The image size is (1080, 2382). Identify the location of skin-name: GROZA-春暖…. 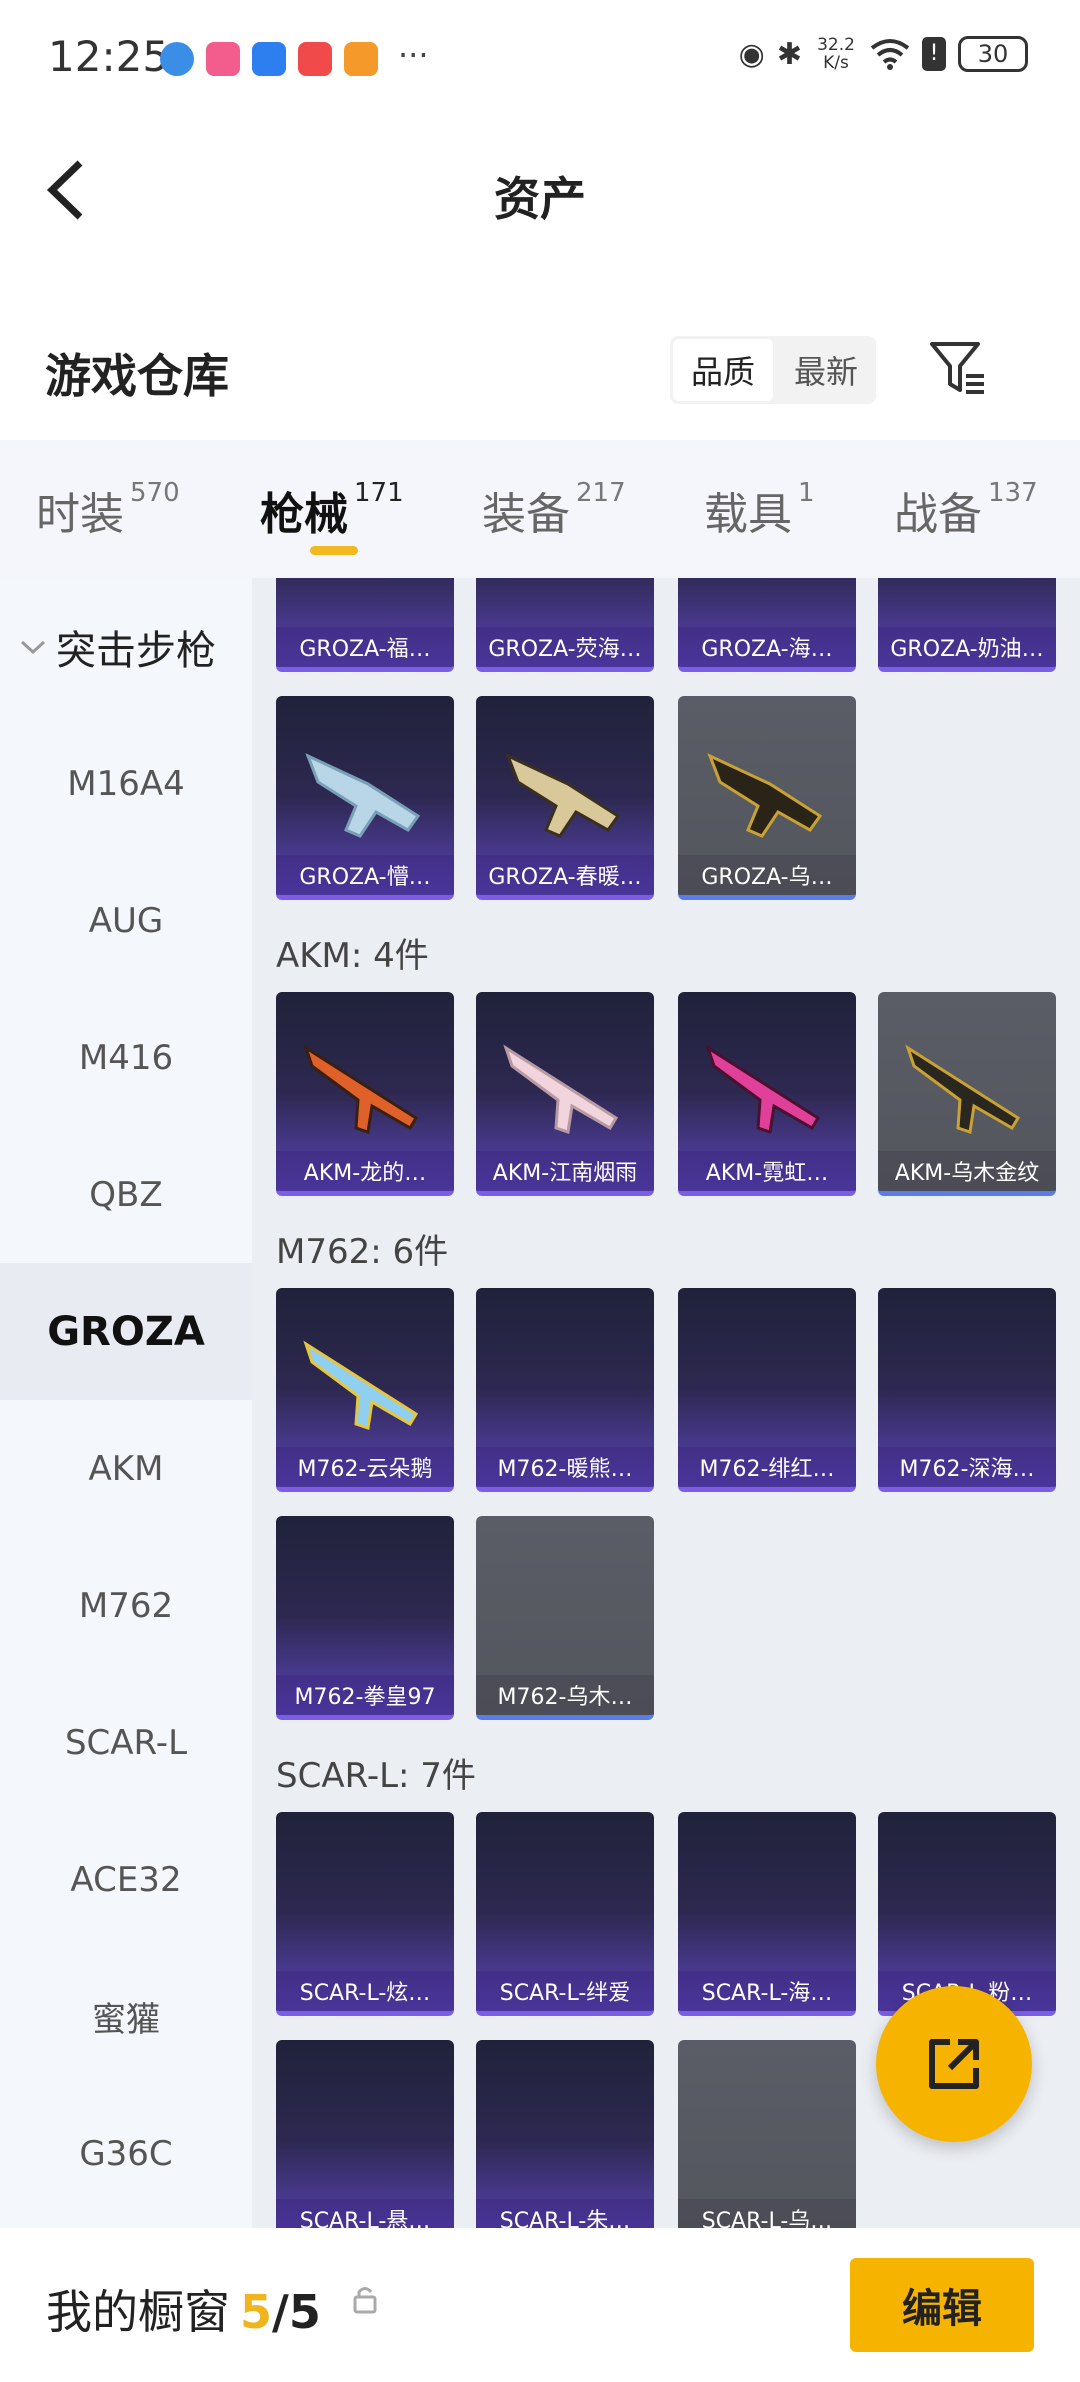
(565, 875).